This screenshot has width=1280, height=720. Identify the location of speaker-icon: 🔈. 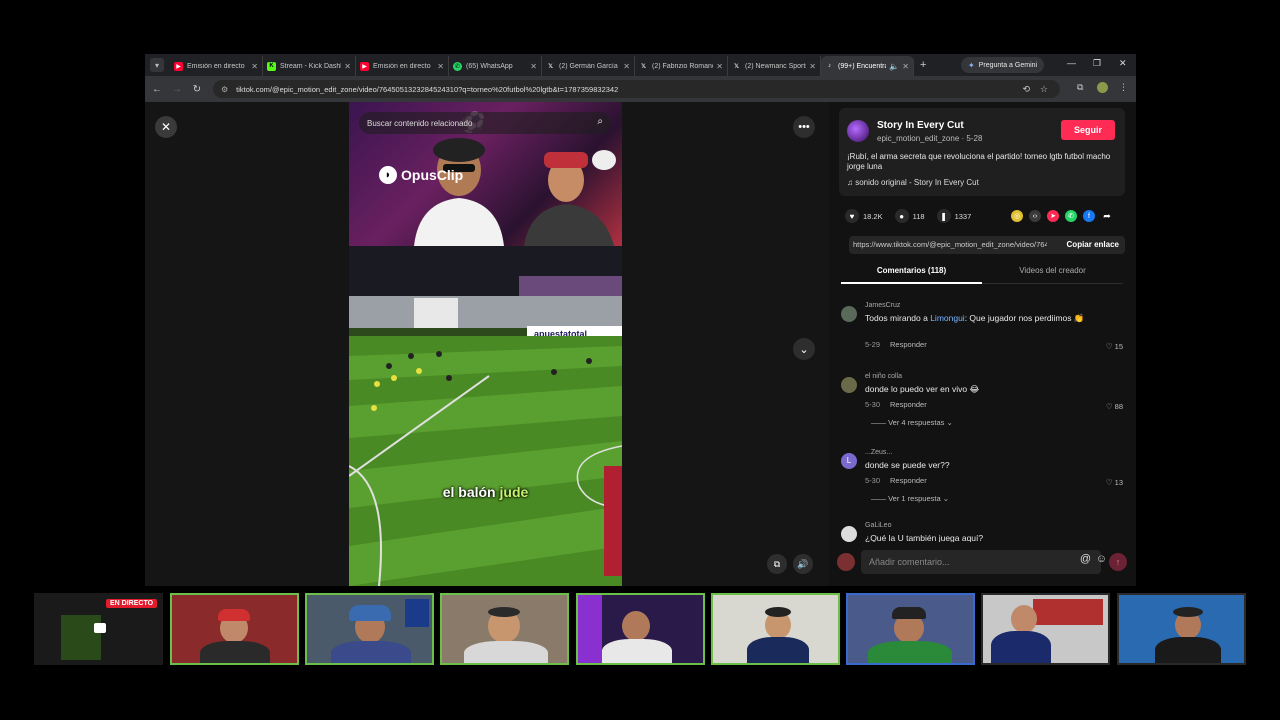
(894, 66).